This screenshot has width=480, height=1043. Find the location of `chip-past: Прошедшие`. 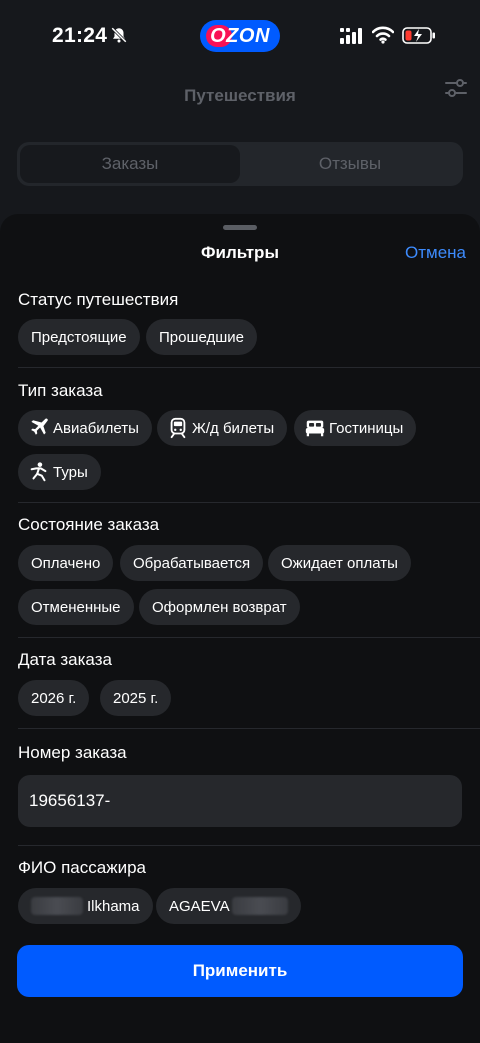

chip-past: Прошедшие is located at coordinates (202, 337).